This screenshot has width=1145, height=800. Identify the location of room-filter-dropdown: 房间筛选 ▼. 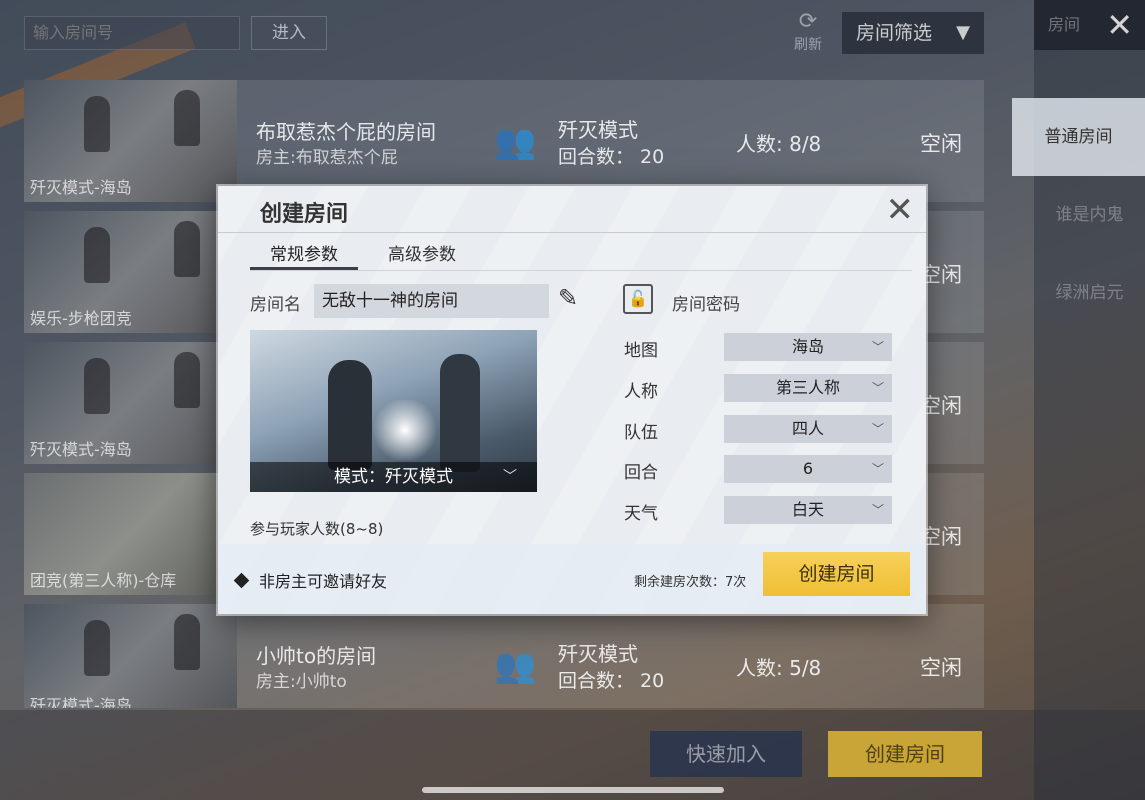
(913, 33).